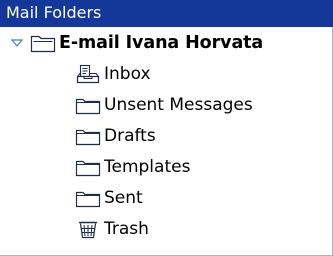 This screenshot has height=256, width=333. I want to click on folder-label: Sent, so click(123, 198).